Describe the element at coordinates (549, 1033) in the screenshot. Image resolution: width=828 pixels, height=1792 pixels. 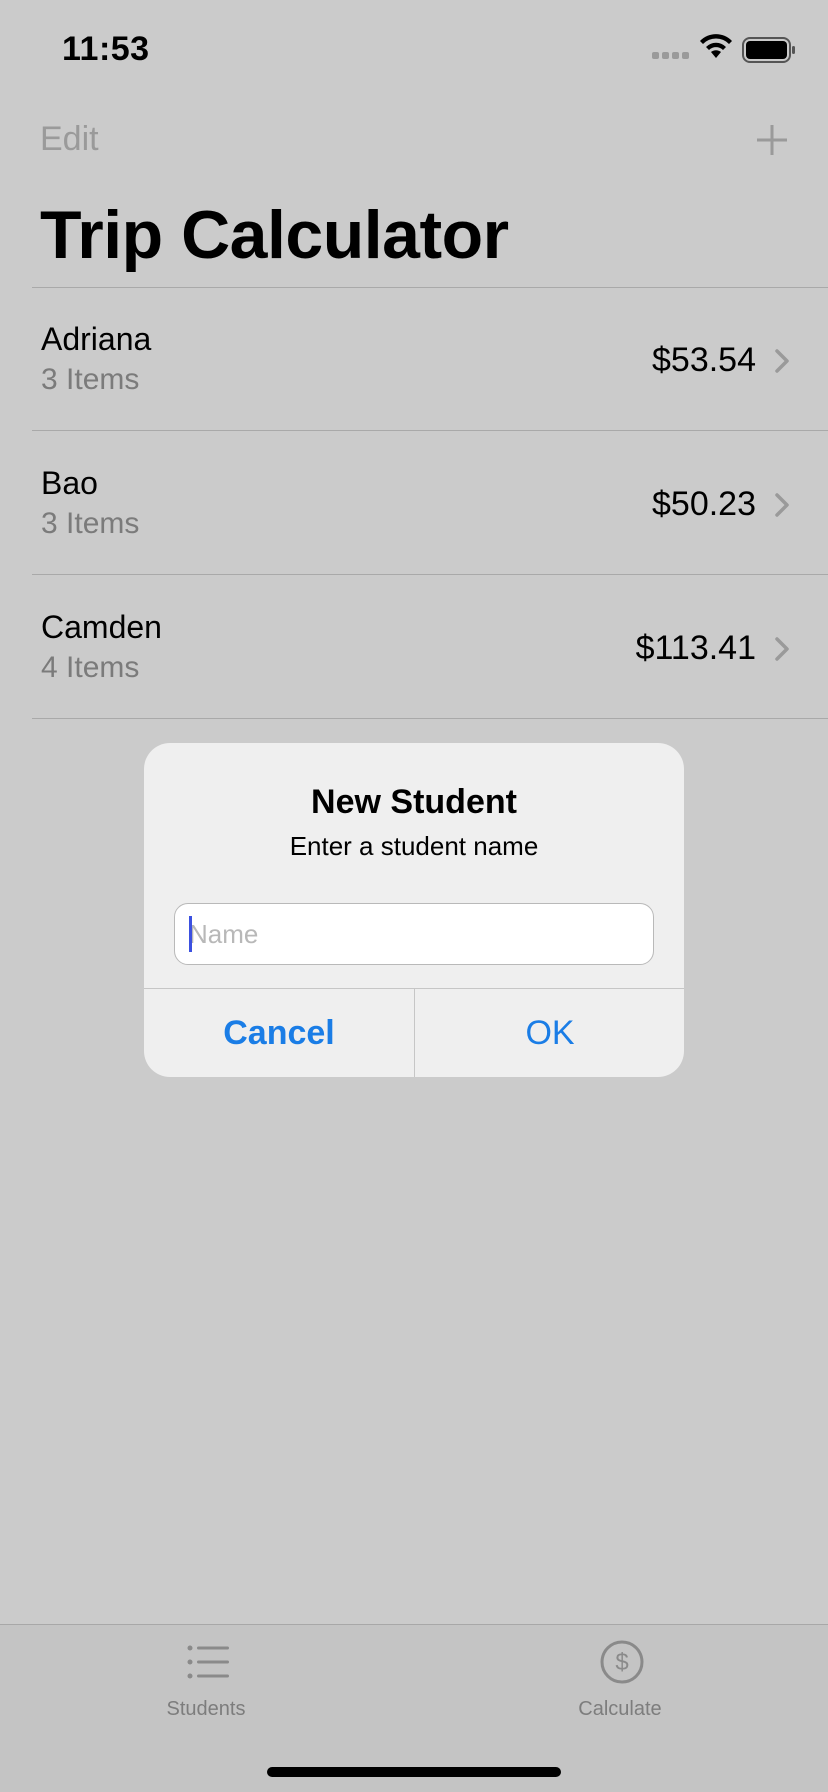
I see `ok-button: OK` at that location.